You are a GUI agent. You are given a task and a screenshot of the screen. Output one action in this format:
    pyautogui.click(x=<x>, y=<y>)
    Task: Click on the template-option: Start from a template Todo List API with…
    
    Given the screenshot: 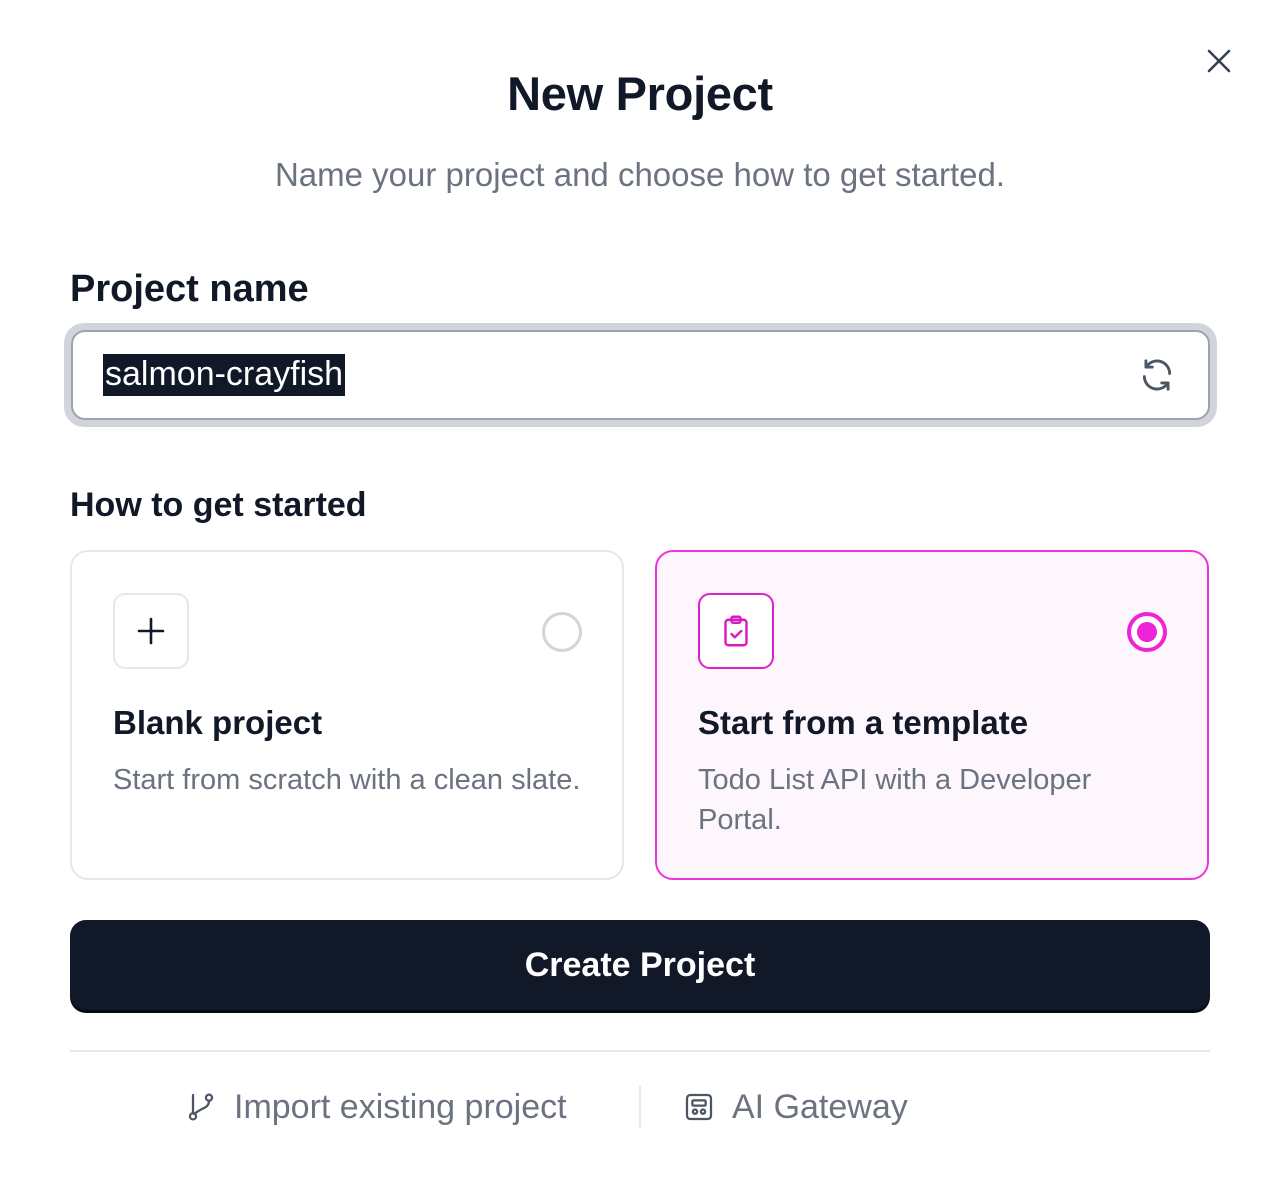 What is the action you would take?
    pyautogui.click(x=932, y=715)
    